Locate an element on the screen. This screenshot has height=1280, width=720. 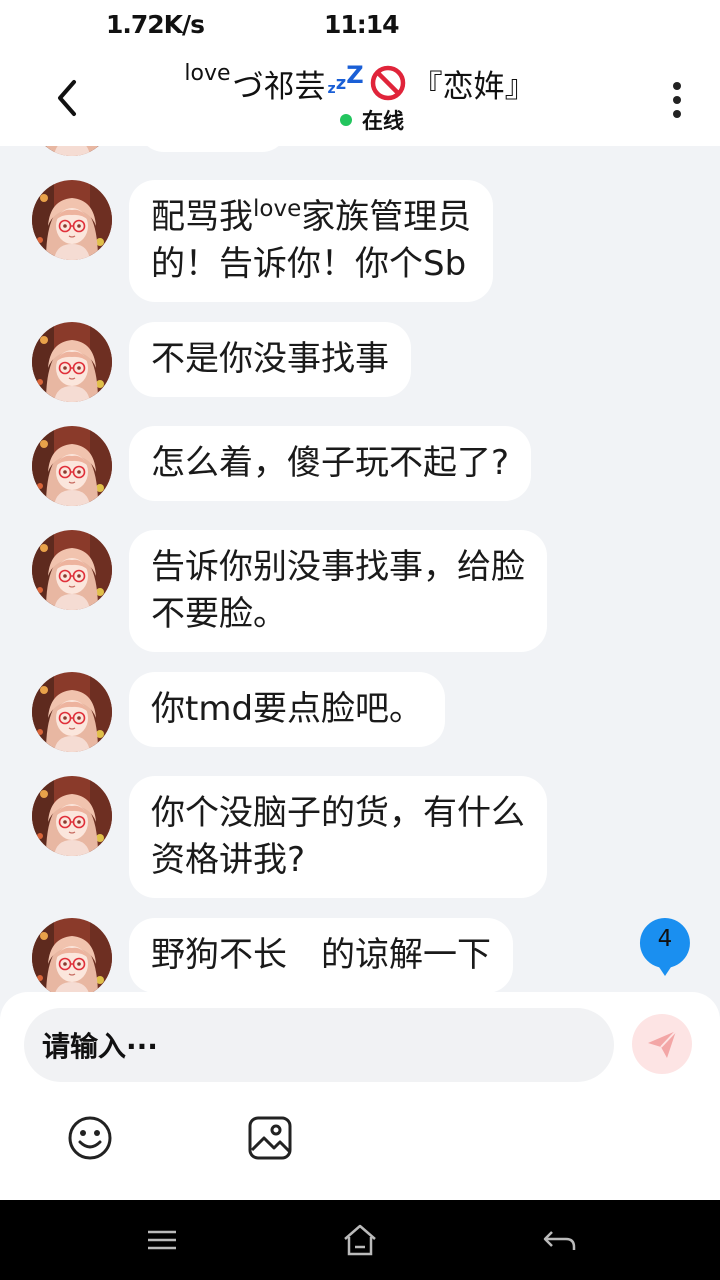
title-main: づ祁芸 is located at coordinates (279, 86).